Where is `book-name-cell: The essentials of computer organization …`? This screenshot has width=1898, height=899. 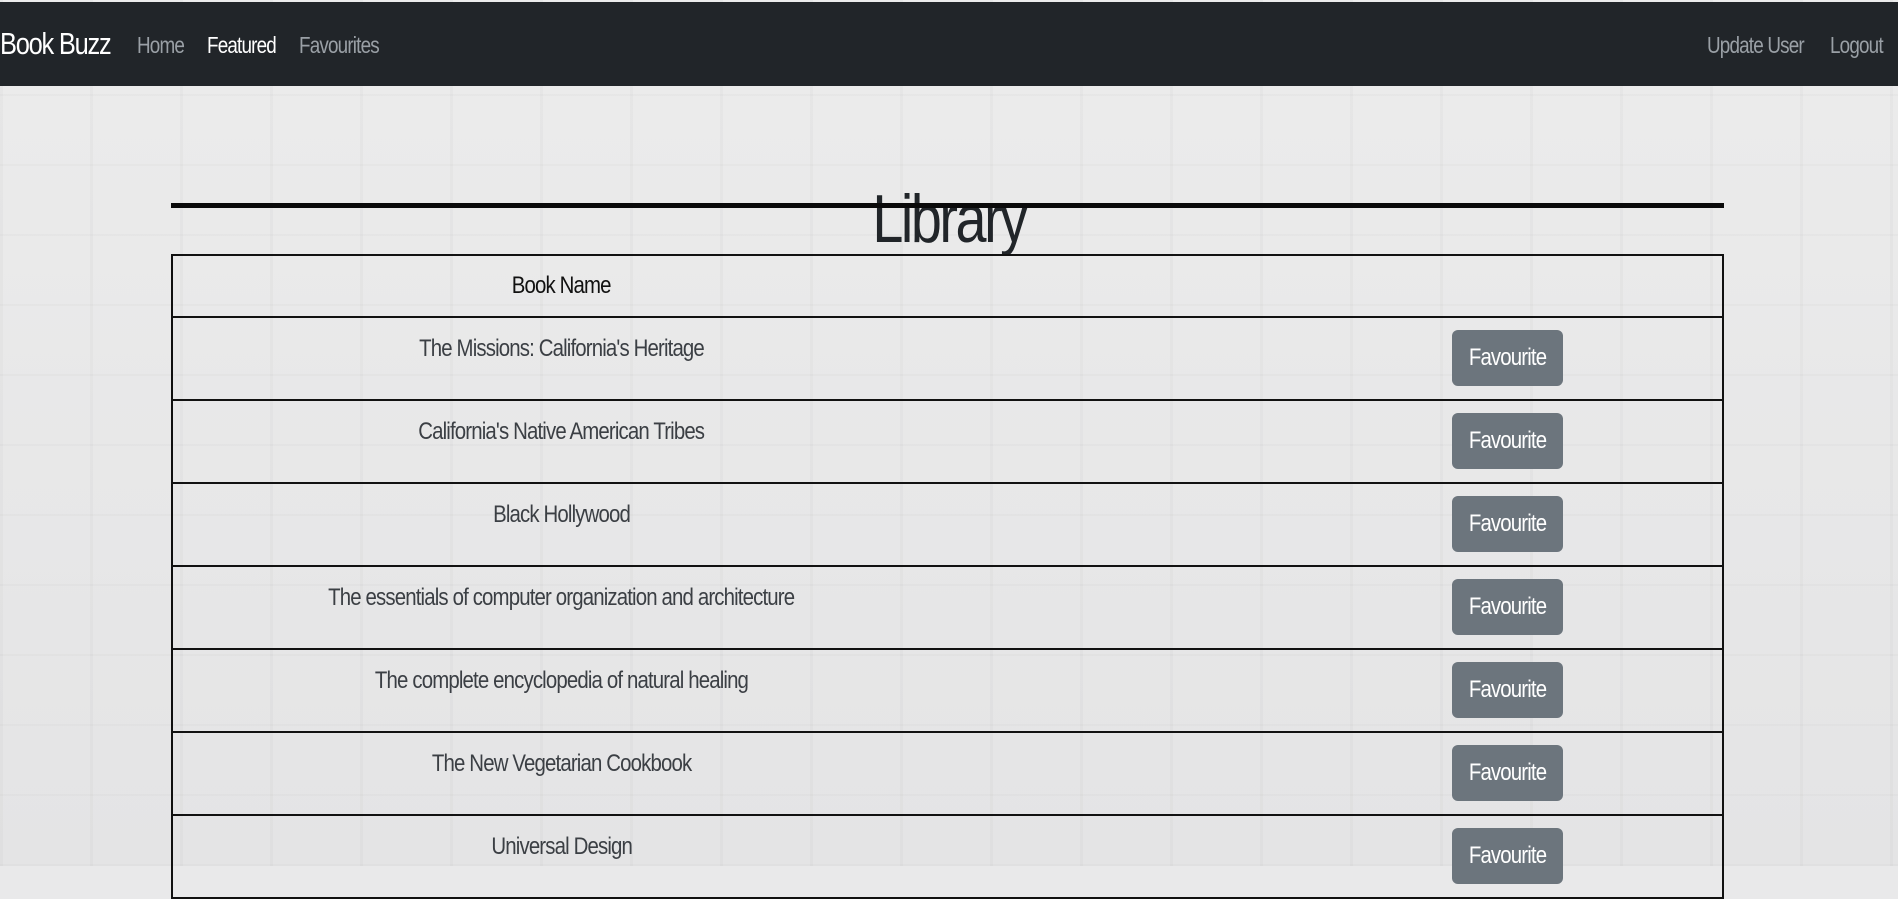
book-name-cell: The essentials of computer organization … is located at coordinates (561, 607).